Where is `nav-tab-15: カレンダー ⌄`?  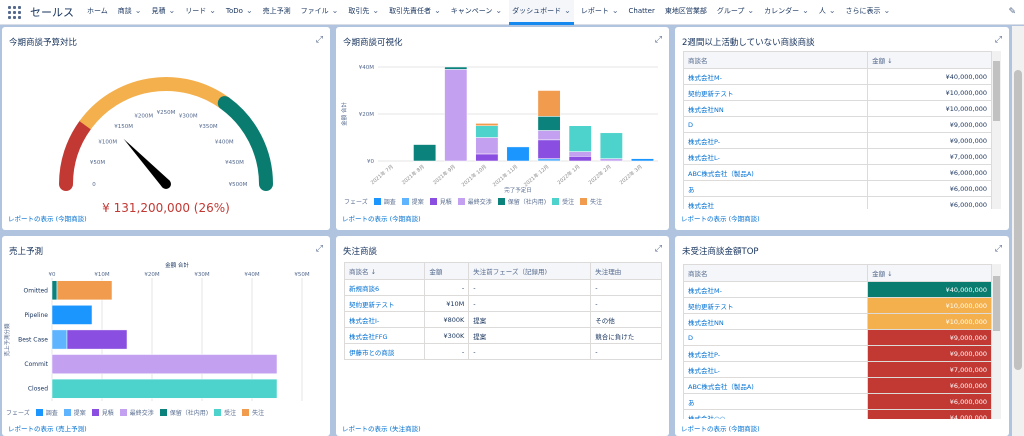 nav-tab-15: カレンダー ⌄ is located at coordinates (786, 12).